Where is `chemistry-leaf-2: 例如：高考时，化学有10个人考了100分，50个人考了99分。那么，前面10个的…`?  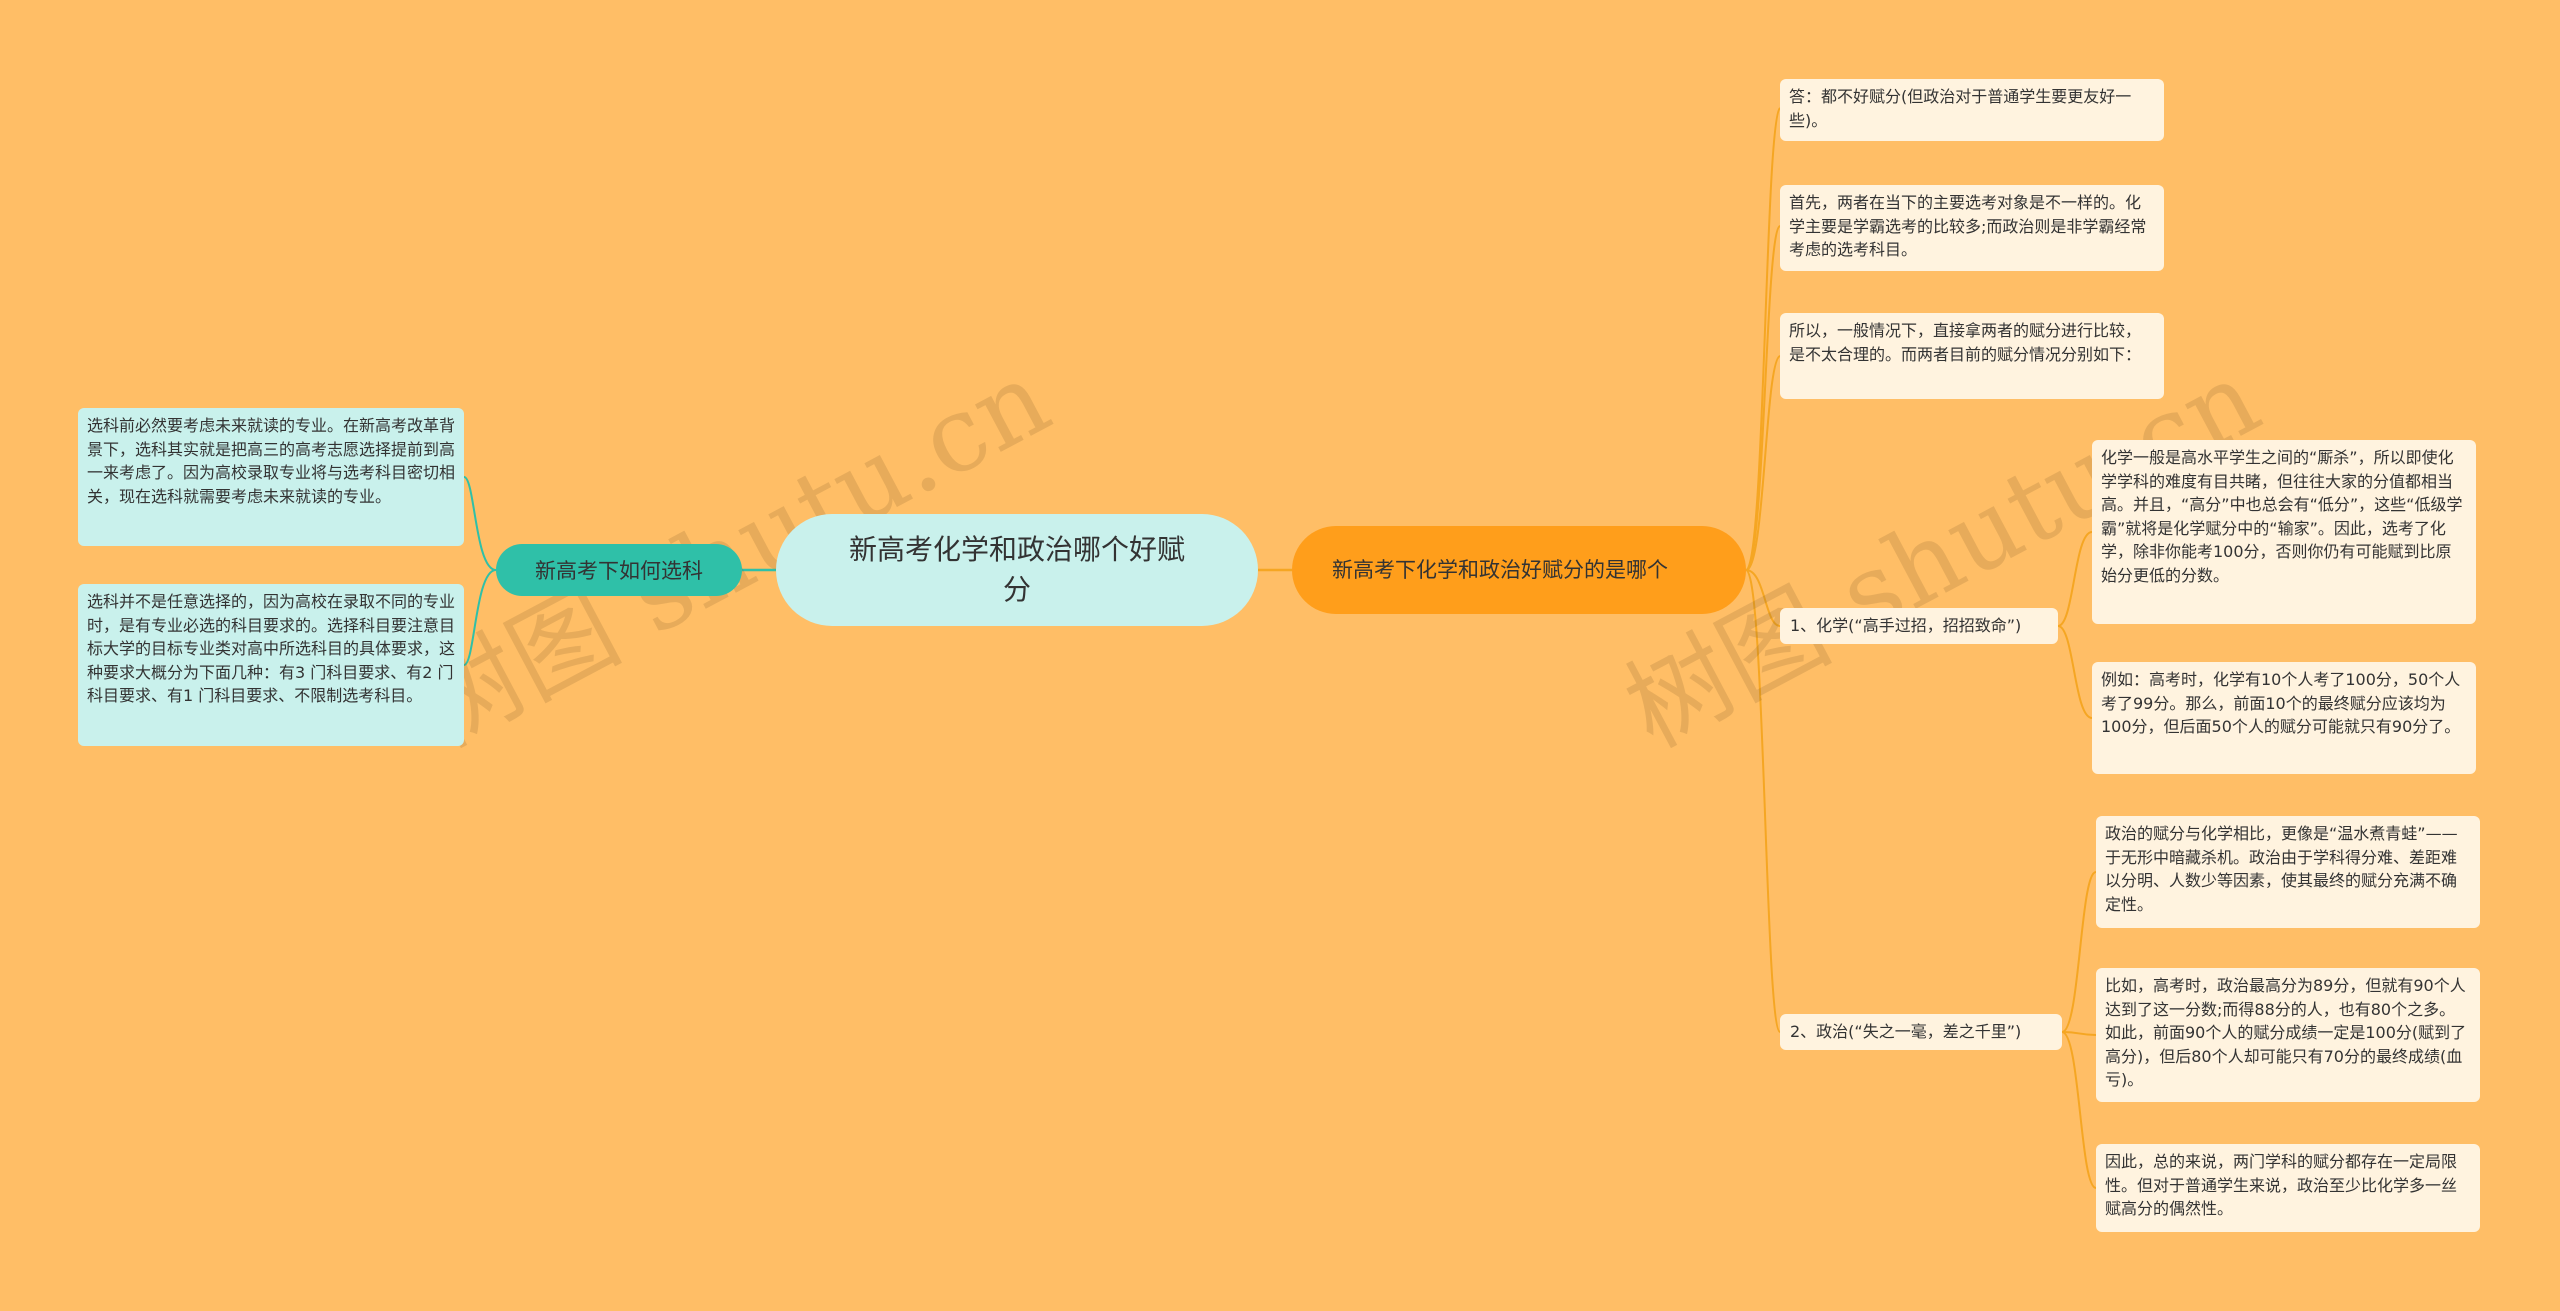 chemistry-leaf-2: 例如：高考时，化学有10个人考了100分，50个人考了99分。那么，前面10个的… is located at coordinates (2284, 718).